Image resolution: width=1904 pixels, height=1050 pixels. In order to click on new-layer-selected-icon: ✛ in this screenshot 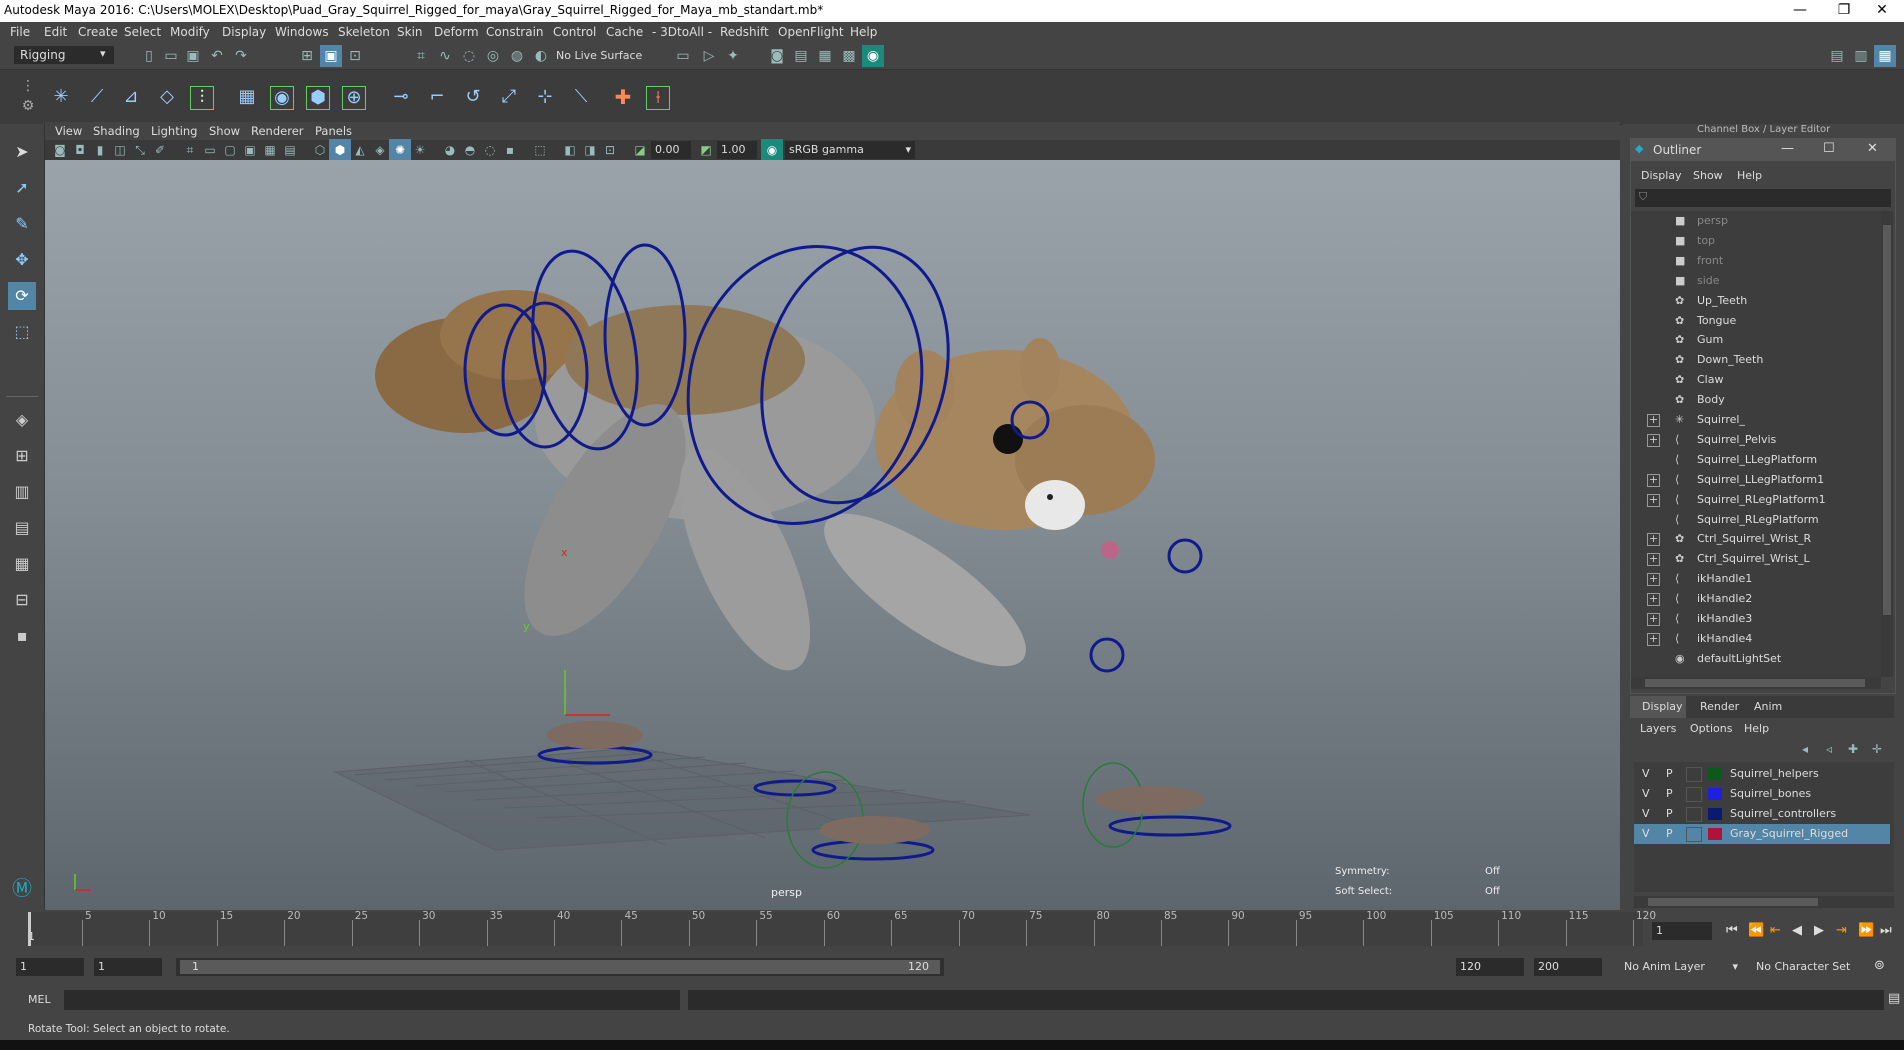, I will do `click(1877, 749)`.